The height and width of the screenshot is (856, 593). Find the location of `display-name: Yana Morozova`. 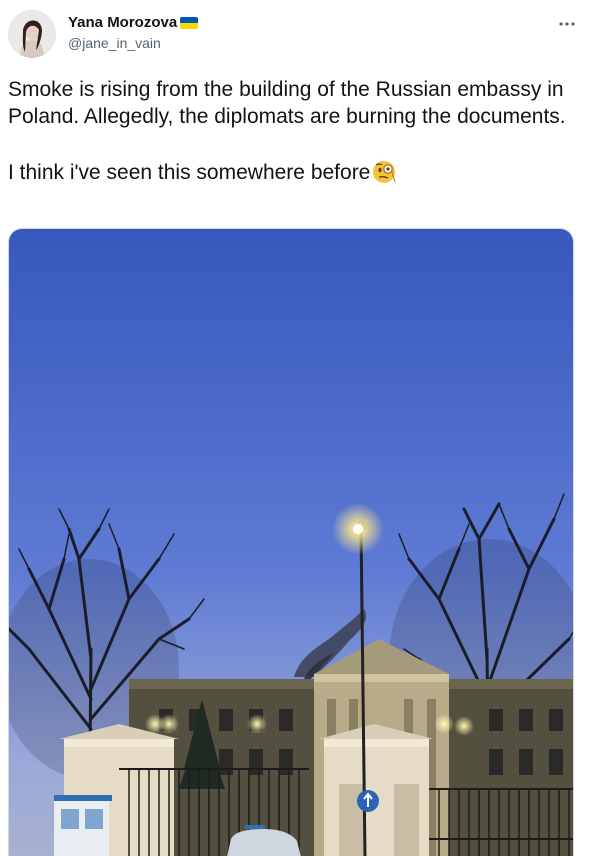

display-name: Yana Morozova is located at coordinates (122, 23).